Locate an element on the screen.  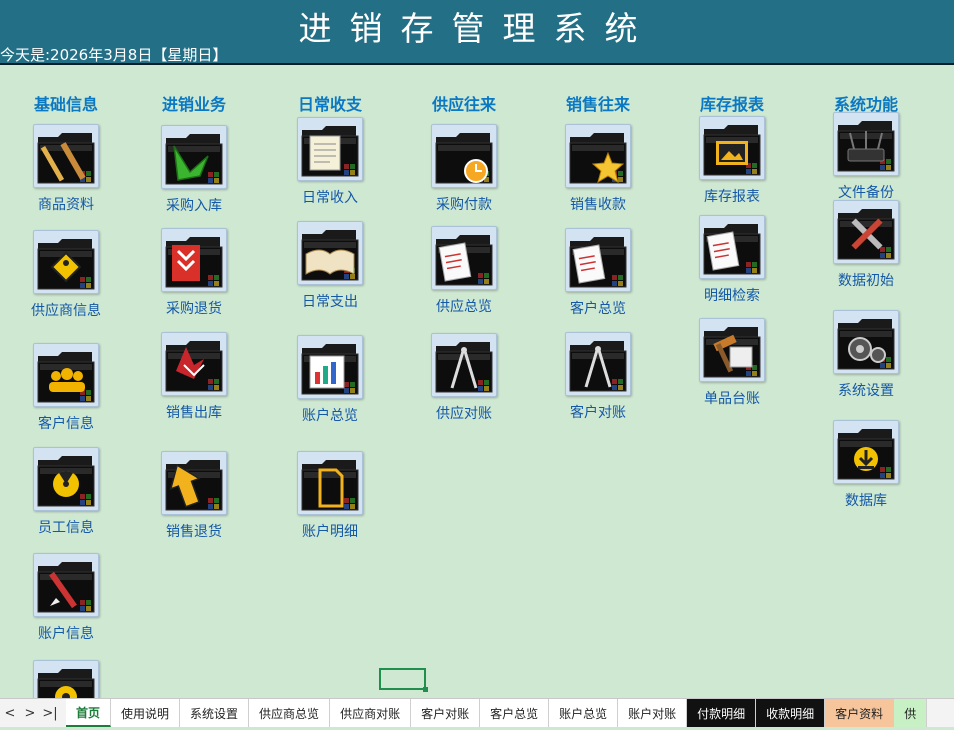
column-title: 供应往来 is located at coordinates (463, 104).